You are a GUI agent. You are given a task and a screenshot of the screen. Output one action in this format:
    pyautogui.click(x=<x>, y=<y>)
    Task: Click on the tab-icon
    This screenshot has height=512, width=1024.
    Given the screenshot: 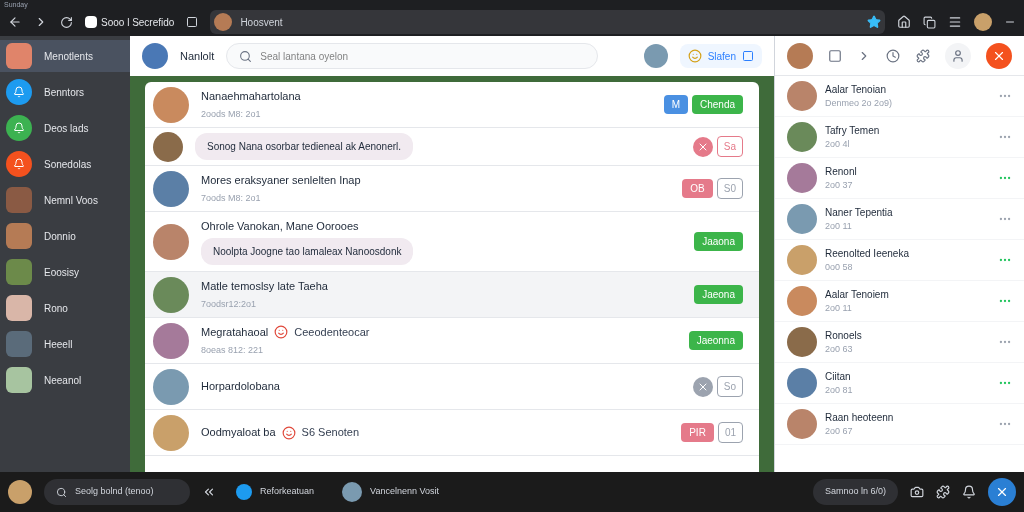 What is the action you would take?
    pyautogui.click(x=192, y=22)
    